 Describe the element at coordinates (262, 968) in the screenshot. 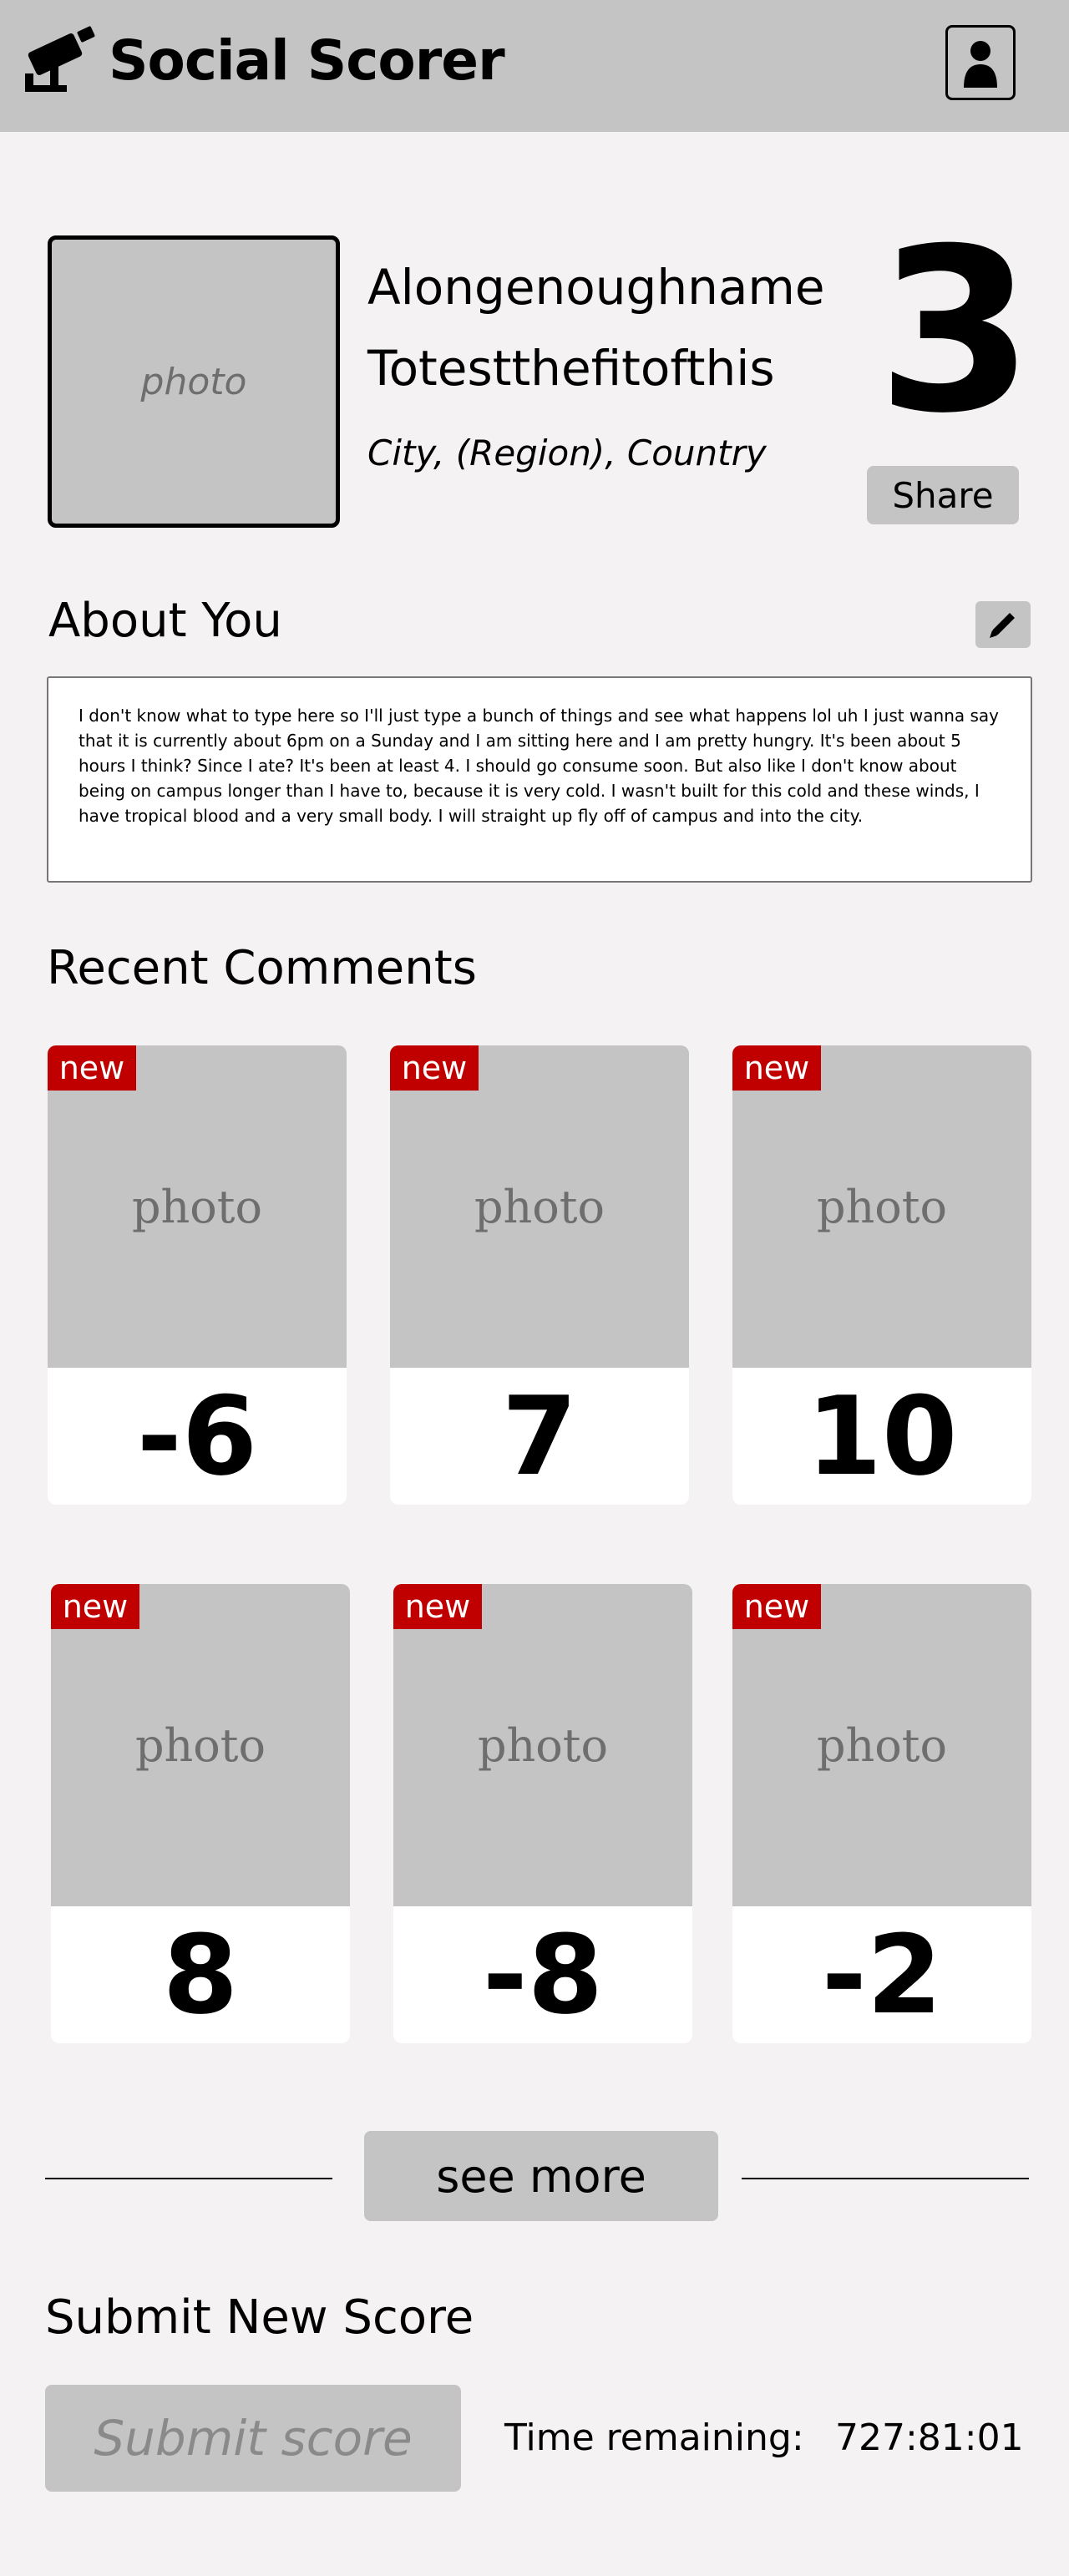

I see `recent-comments-title: Recent Comments` at that location.